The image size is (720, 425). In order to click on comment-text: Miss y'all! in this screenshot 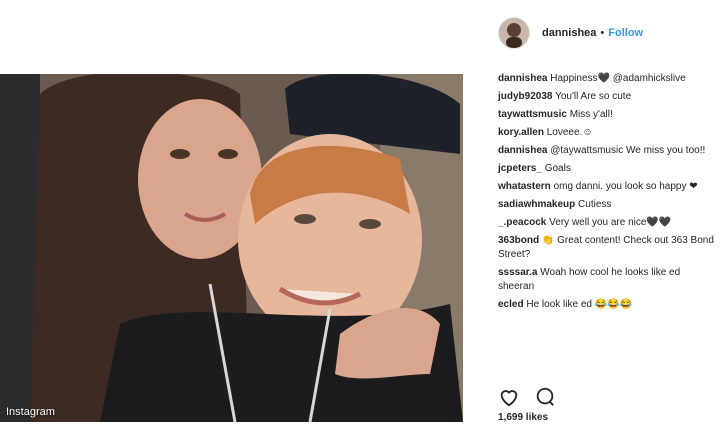, I will do `click(591, 114)`.